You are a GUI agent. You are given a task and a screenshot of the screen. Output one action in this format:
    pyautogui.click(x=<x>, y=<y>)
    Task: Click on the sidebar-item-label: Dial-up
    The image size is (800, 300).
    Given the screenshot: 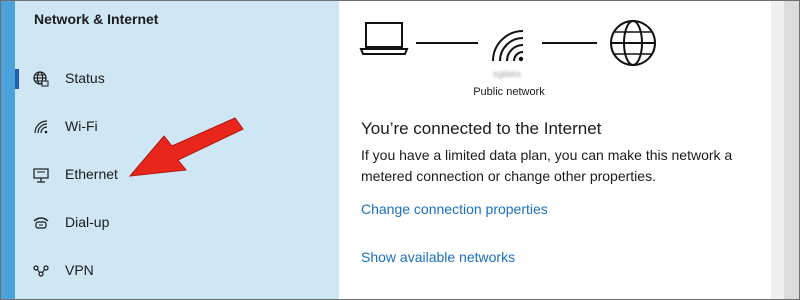 What is the action you would take?
    pyautogui.click(x=87, y=222)
    